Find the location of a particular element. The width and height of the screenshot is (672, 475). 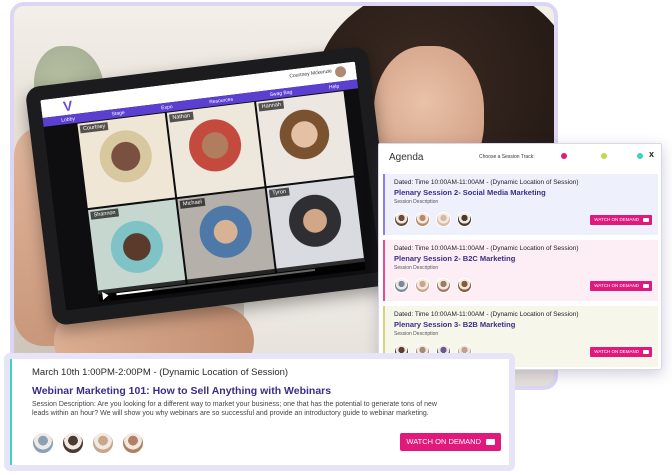

app-logo: V is located at coordinates (68, 106).